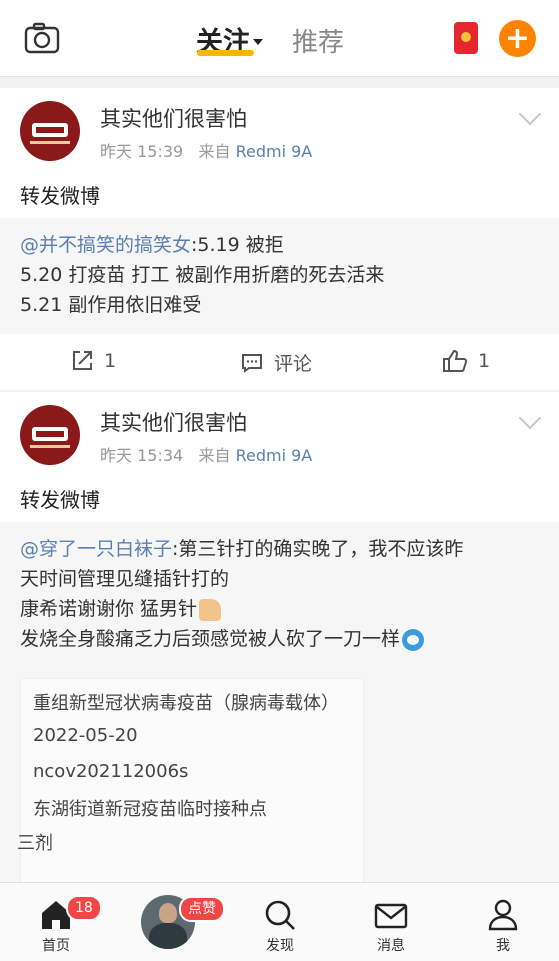 The image size is (559, 961). Describe the element at coordinates (93, 361) in the screenshot. I see `share-button: 1` at that location.